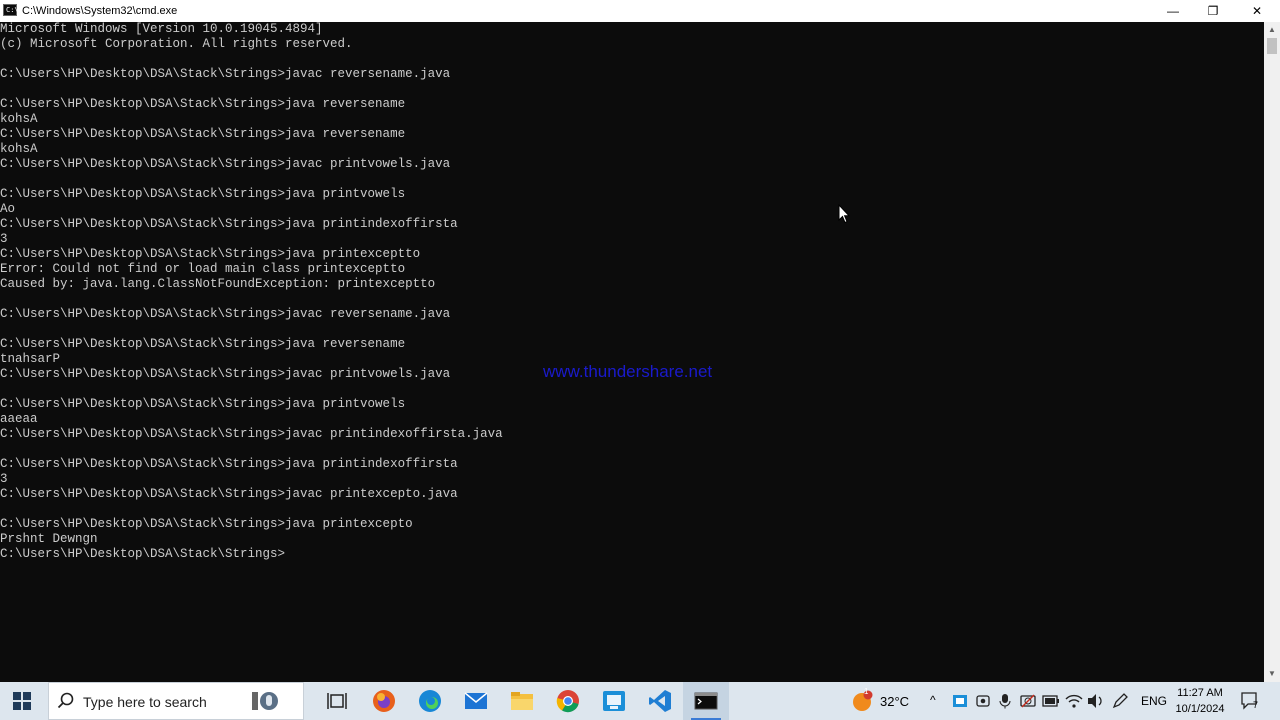  I want to click on pen-icon, so click(1120, 701).